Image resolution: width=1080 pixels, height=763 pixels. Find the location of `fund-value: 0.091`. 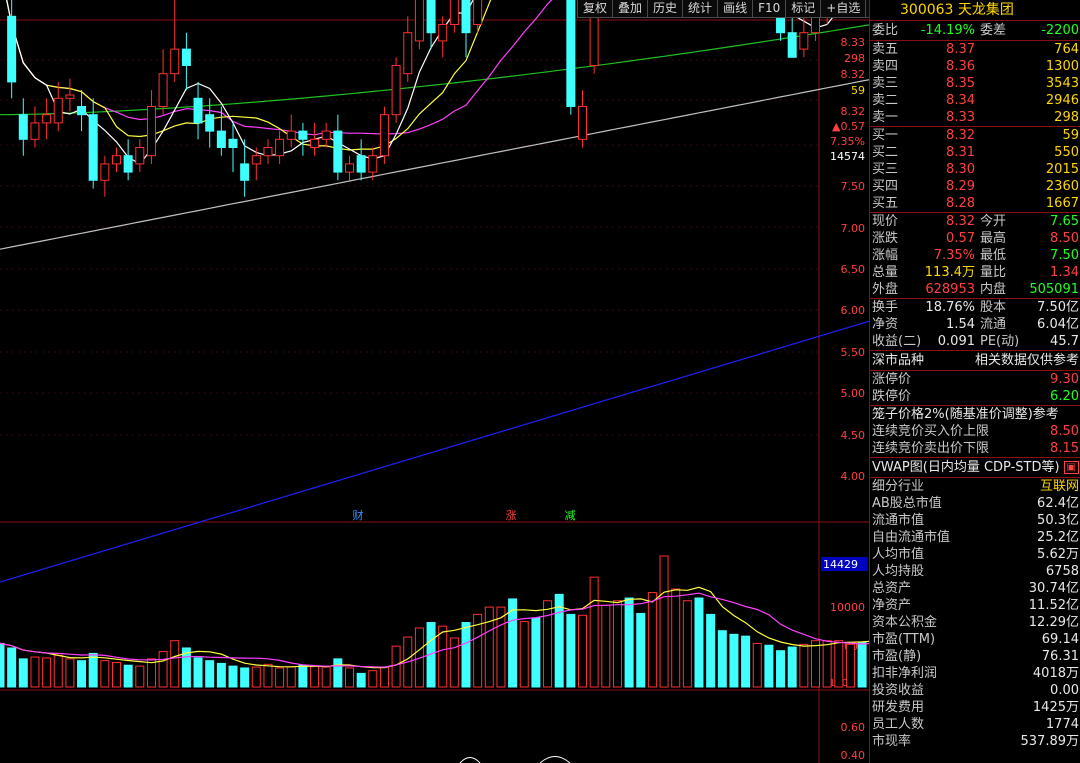

fund-value: 0.091 is located at coordinates (956, 341).